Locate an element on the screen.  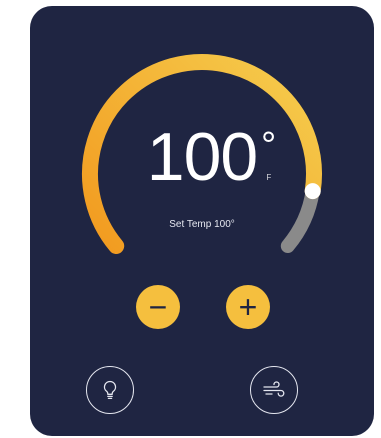
lightbulb-icon is located at coordinates (110, 390).